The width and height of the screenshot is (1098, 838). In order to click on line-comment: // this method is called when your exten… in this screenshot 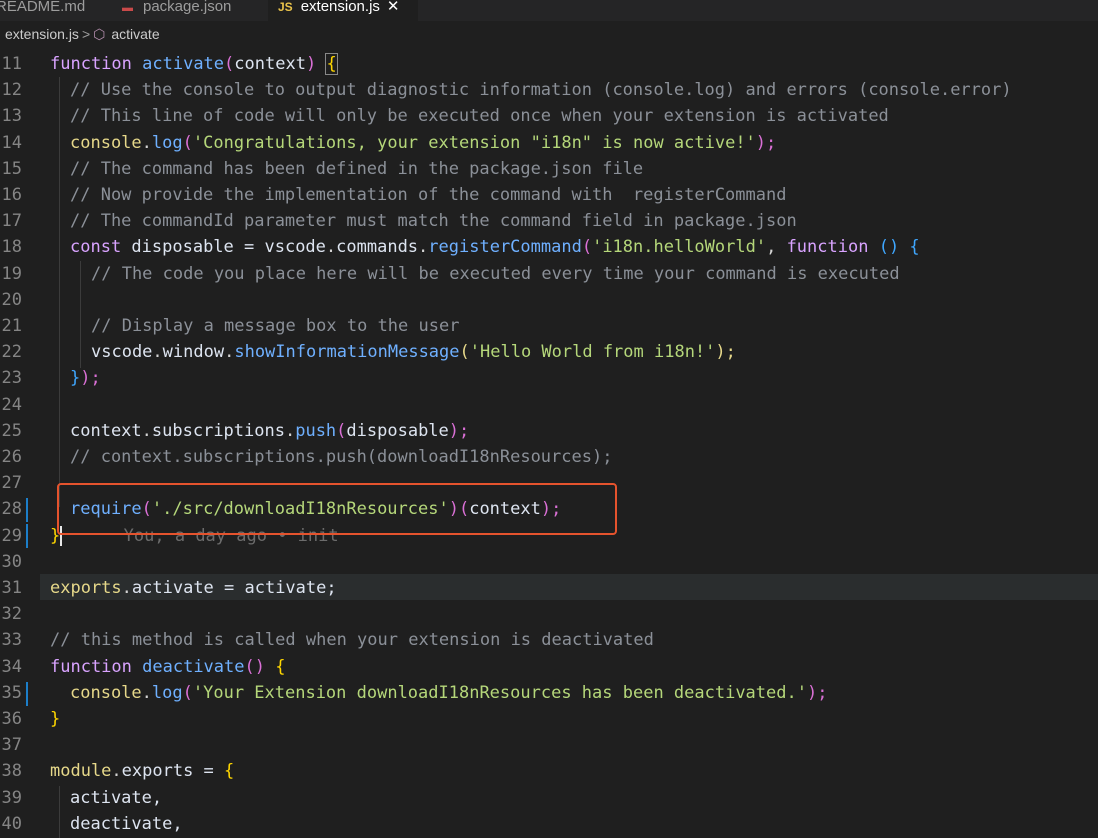, I will do `click(352, 640)`.